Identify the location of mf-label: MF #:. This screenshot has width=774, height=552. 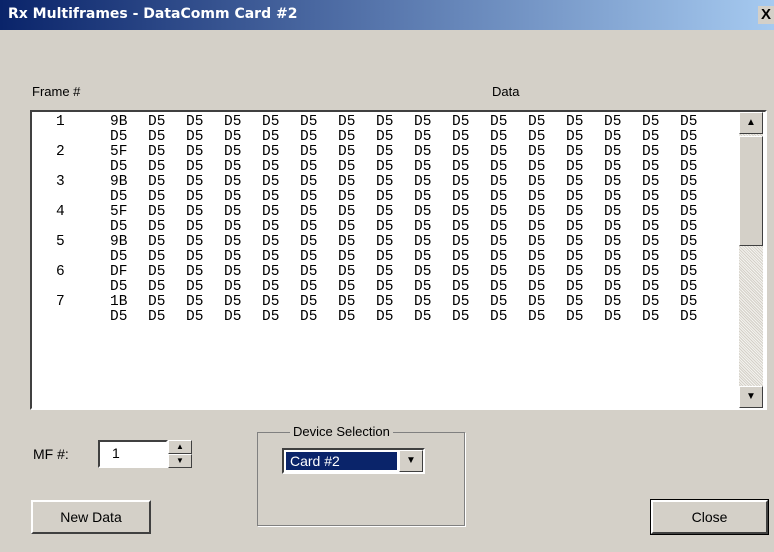
(51, 454).